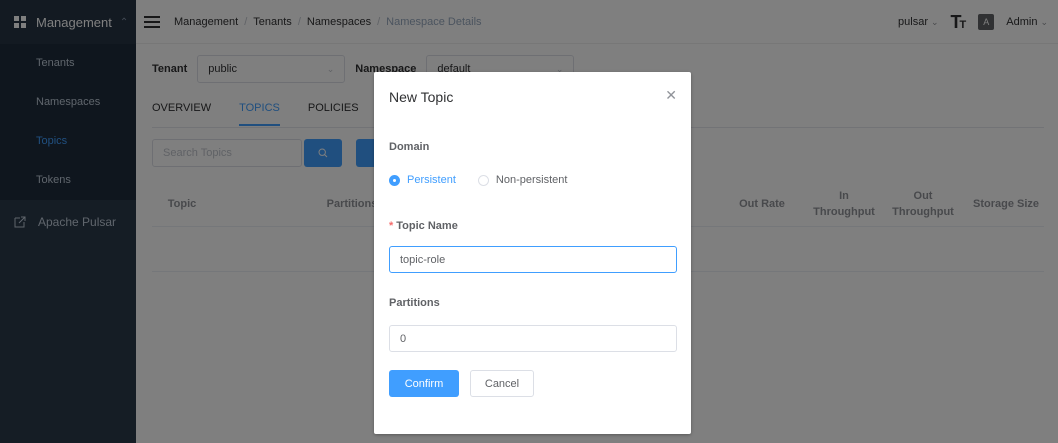 The width and height of the screenshot is (1058, 443). What do you see at coordinates (421, 97) in the screenshot?
I see `dialog-title: New Topic` at bounding box center [421, 97].